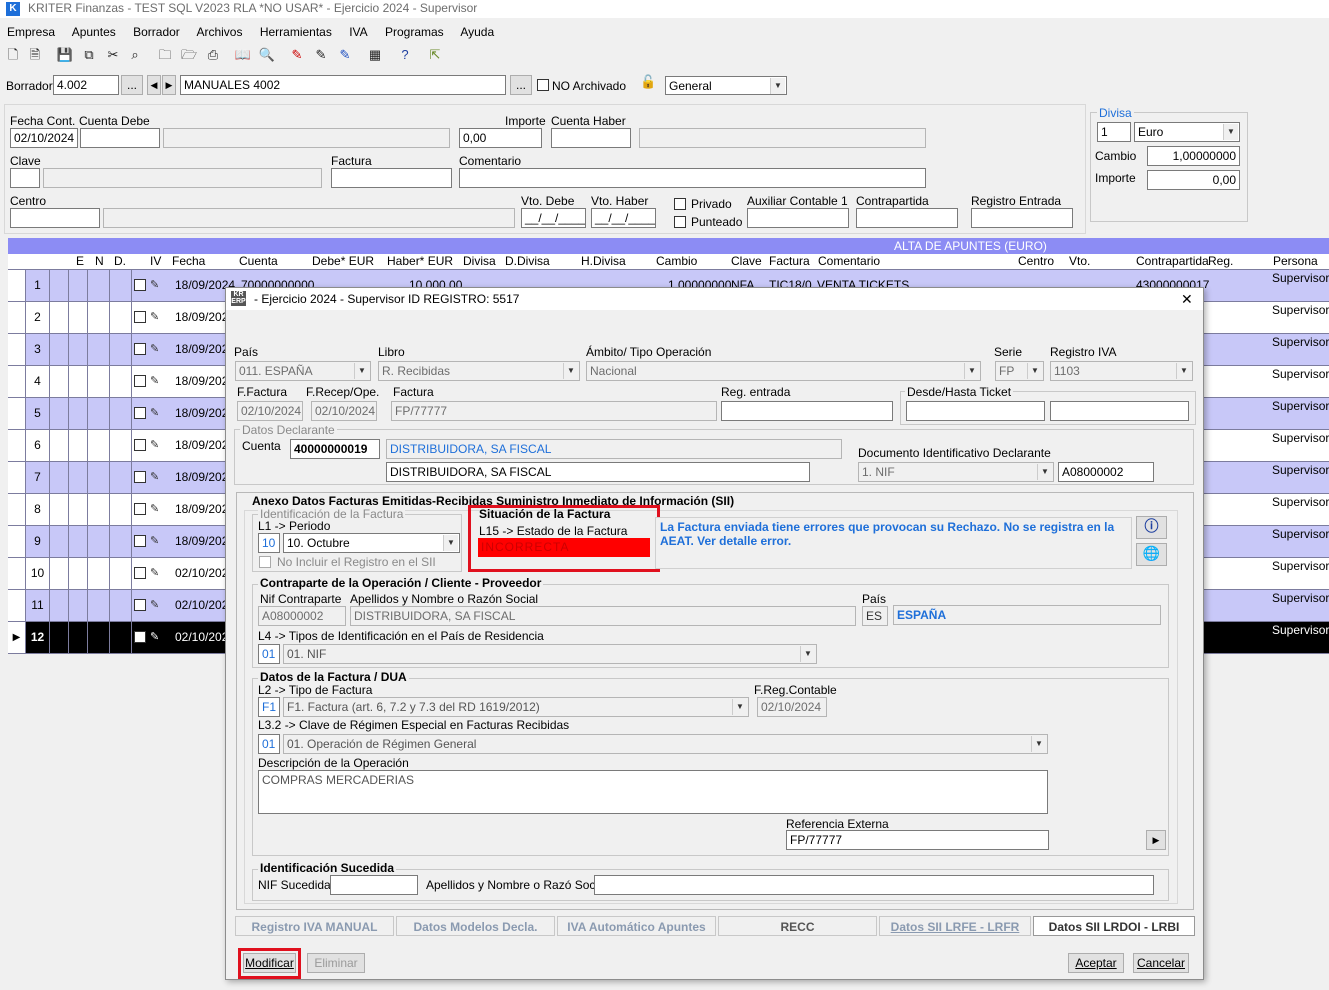 This screenshot has width=1329, height=990. Describe the element at coordinates (1151, 527) in the screenshot. I see `info-icon: ⓘ` at that location.